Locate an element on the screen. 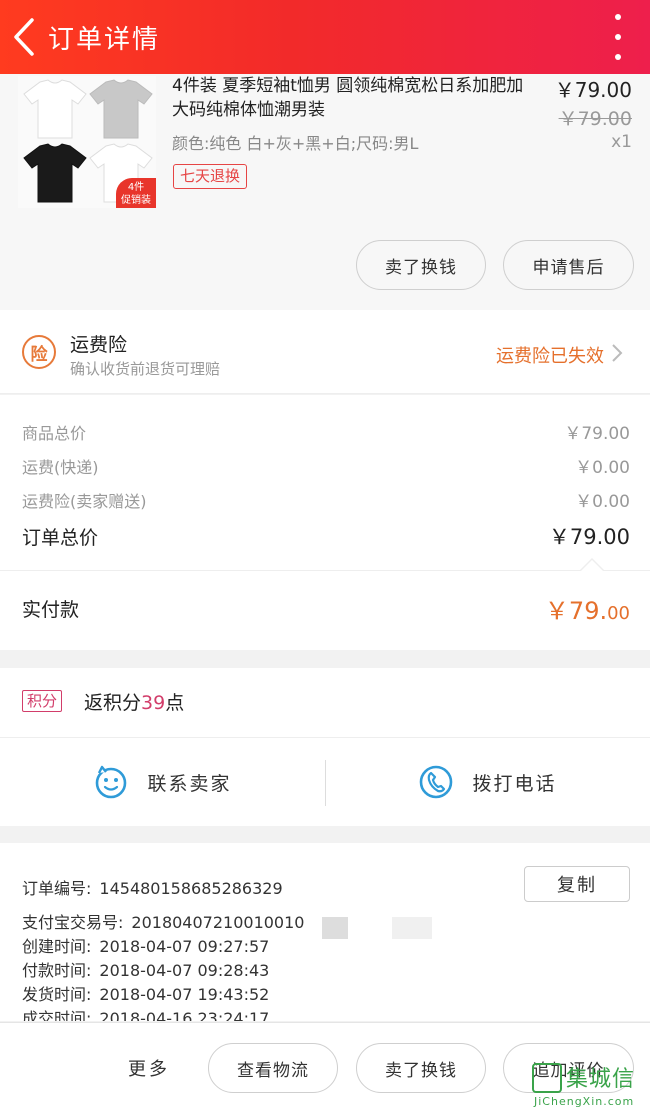 This screenshot has width=650, height=1111. watermark-sub: JiChengXin.com is located at coordinates (584, 1101).